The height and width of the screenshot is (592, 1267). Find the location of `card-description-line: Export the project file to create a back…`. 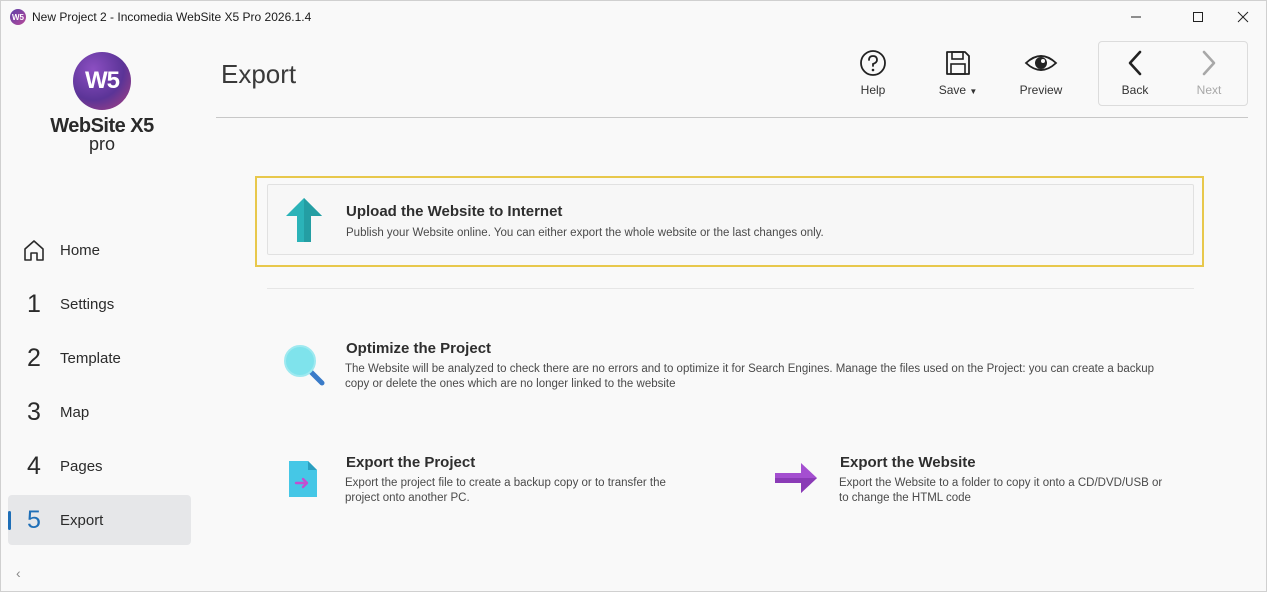

card-description-line: Export the project file to create a back… is located at coordinates (505, 483).